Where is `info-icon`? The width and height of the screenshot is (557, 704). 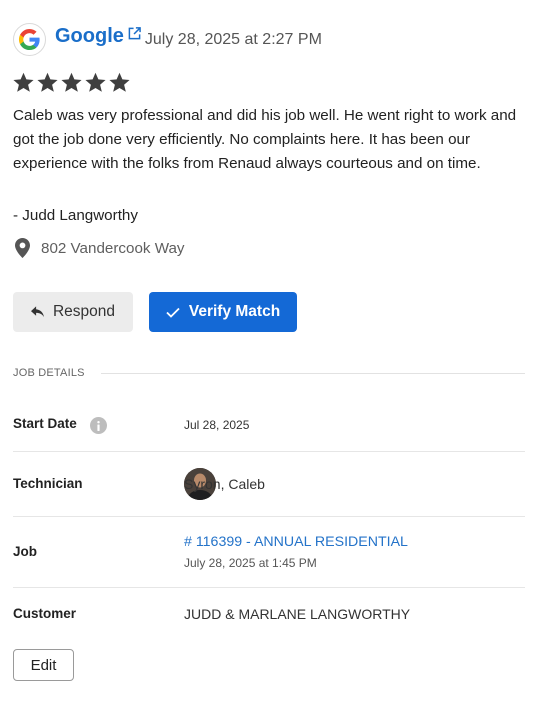 info-icon is located at coordinates (98, 425).